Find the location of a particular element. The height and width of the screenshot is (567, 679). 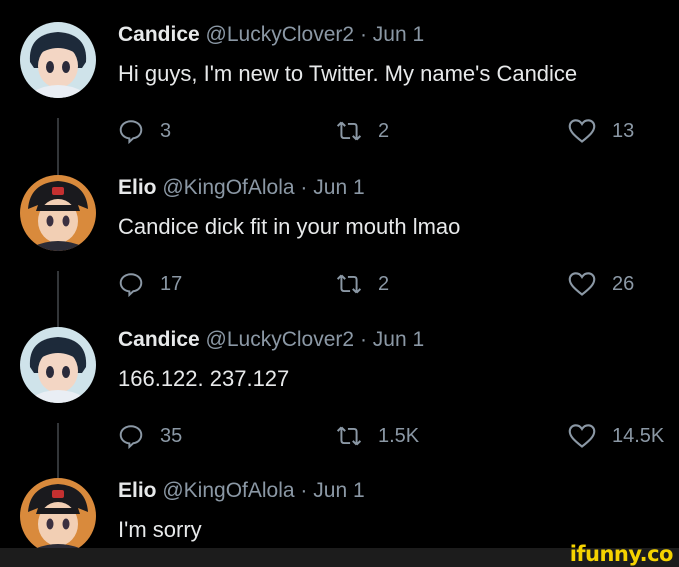

tweet-actions: 17 2 26 is located at coordinates (388, 286).